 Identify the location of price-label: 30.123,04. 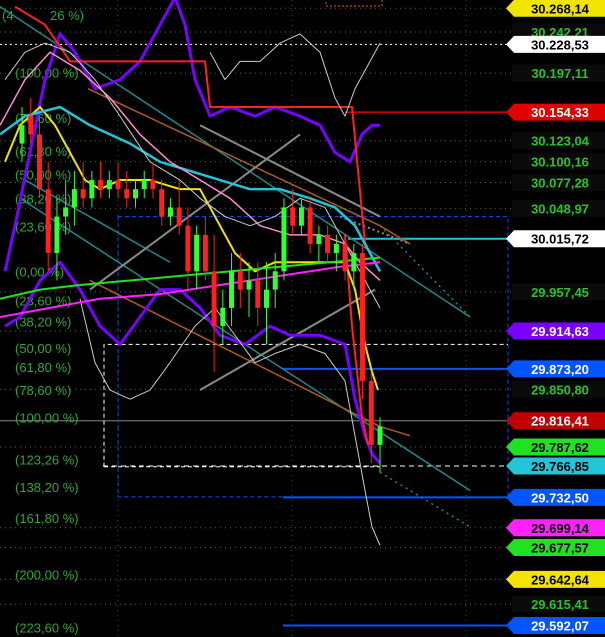
(560, 141).